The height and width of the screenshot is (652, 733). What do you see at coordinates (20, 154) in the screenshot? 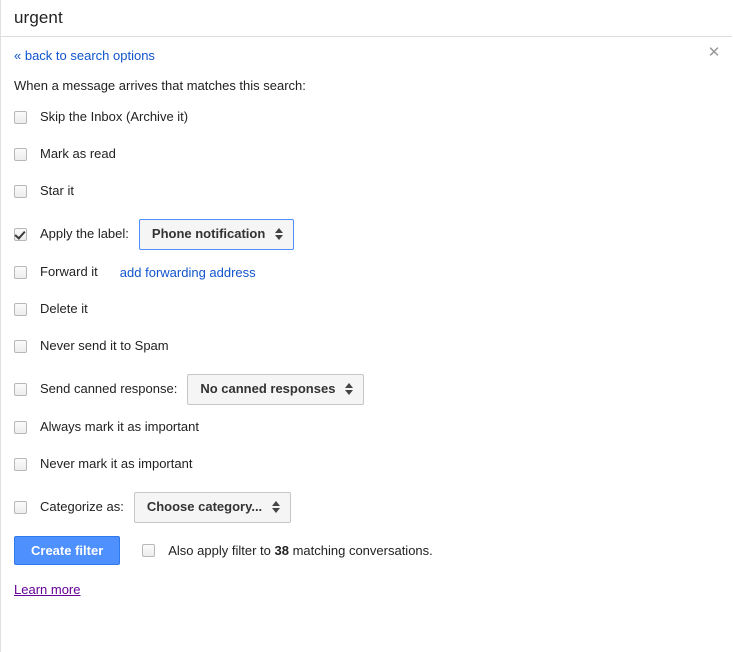
I see `checkbox-mark-as-read` at bounding box center [20, 154].